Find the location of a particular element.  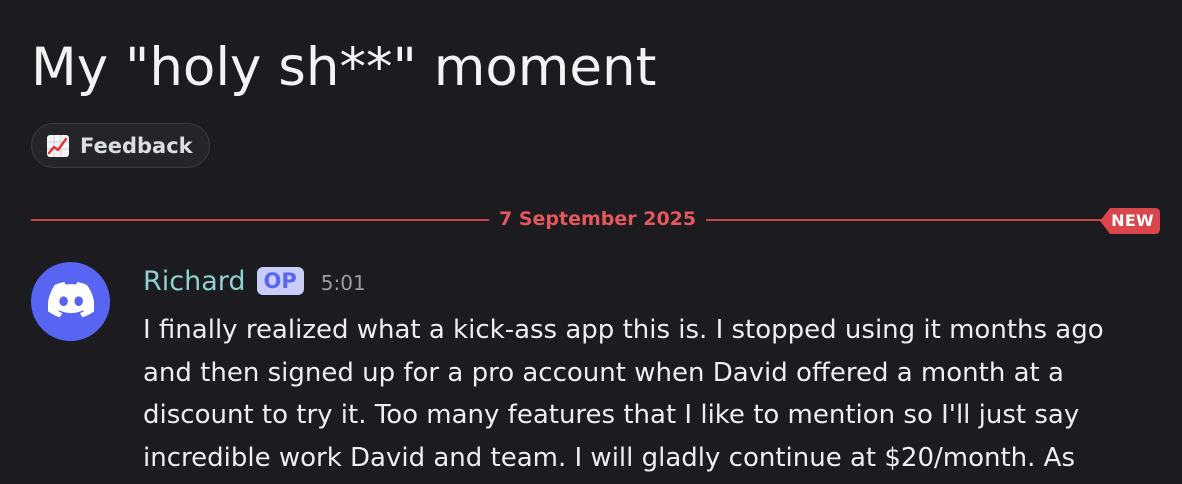

divider-date: 7 September 2025 is located at coordinates (598, 219).